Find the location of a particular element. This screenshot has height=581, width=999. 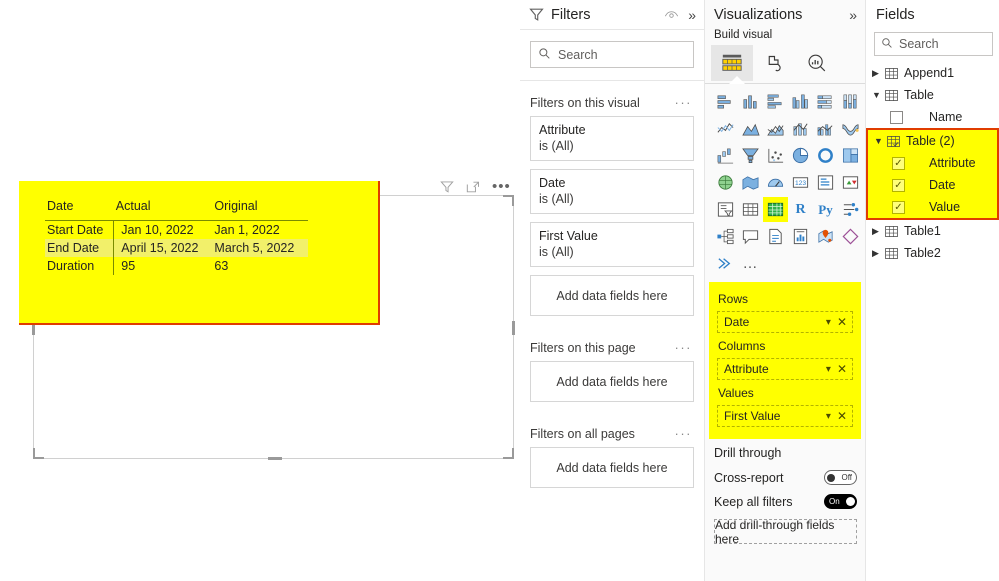

filters-page-dropzone: Add data fields here is located at coordinates (612, 381).